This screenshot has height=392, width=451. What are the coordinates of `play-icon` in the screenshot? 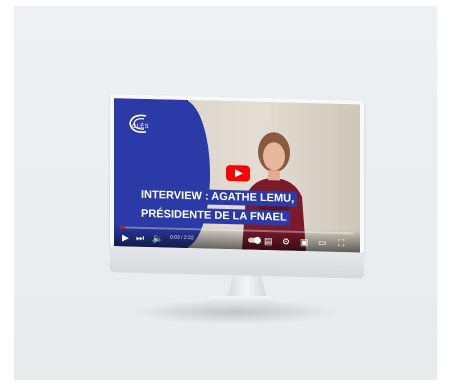 It's located at (238, 173).